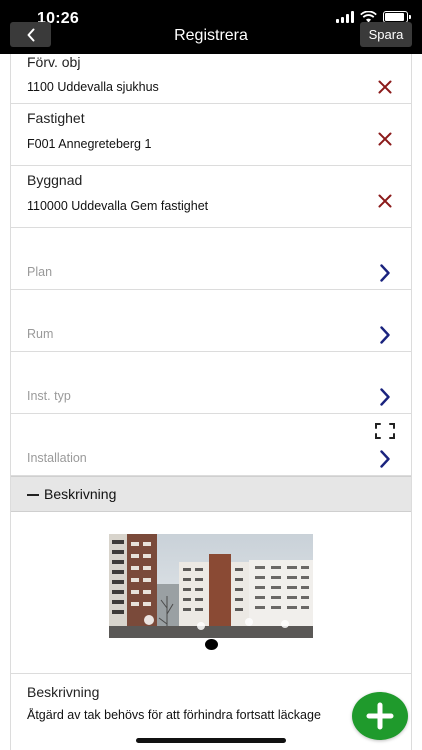 This screenshot has height=750, width=422. I want to click on field-label: Beskrivning, so click(63, 692).